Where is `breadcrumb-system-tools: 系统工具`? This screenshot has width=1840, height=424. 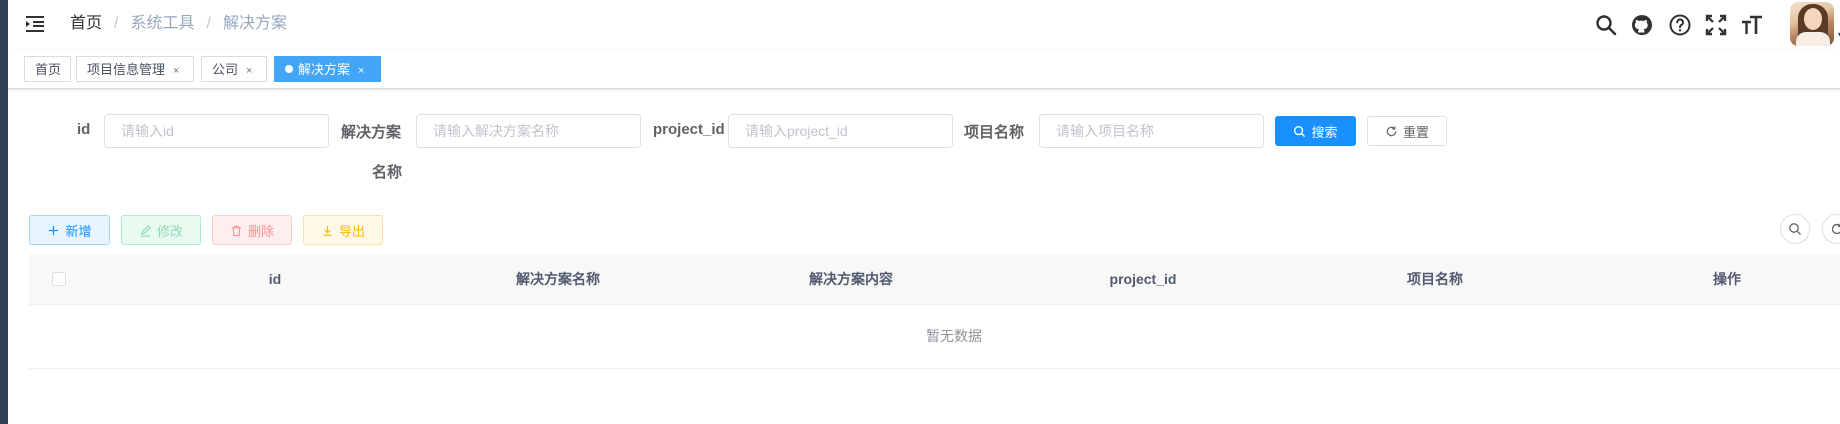
breadcrumb-system-tools: 系统工具 is located at coordinates (162, 23).